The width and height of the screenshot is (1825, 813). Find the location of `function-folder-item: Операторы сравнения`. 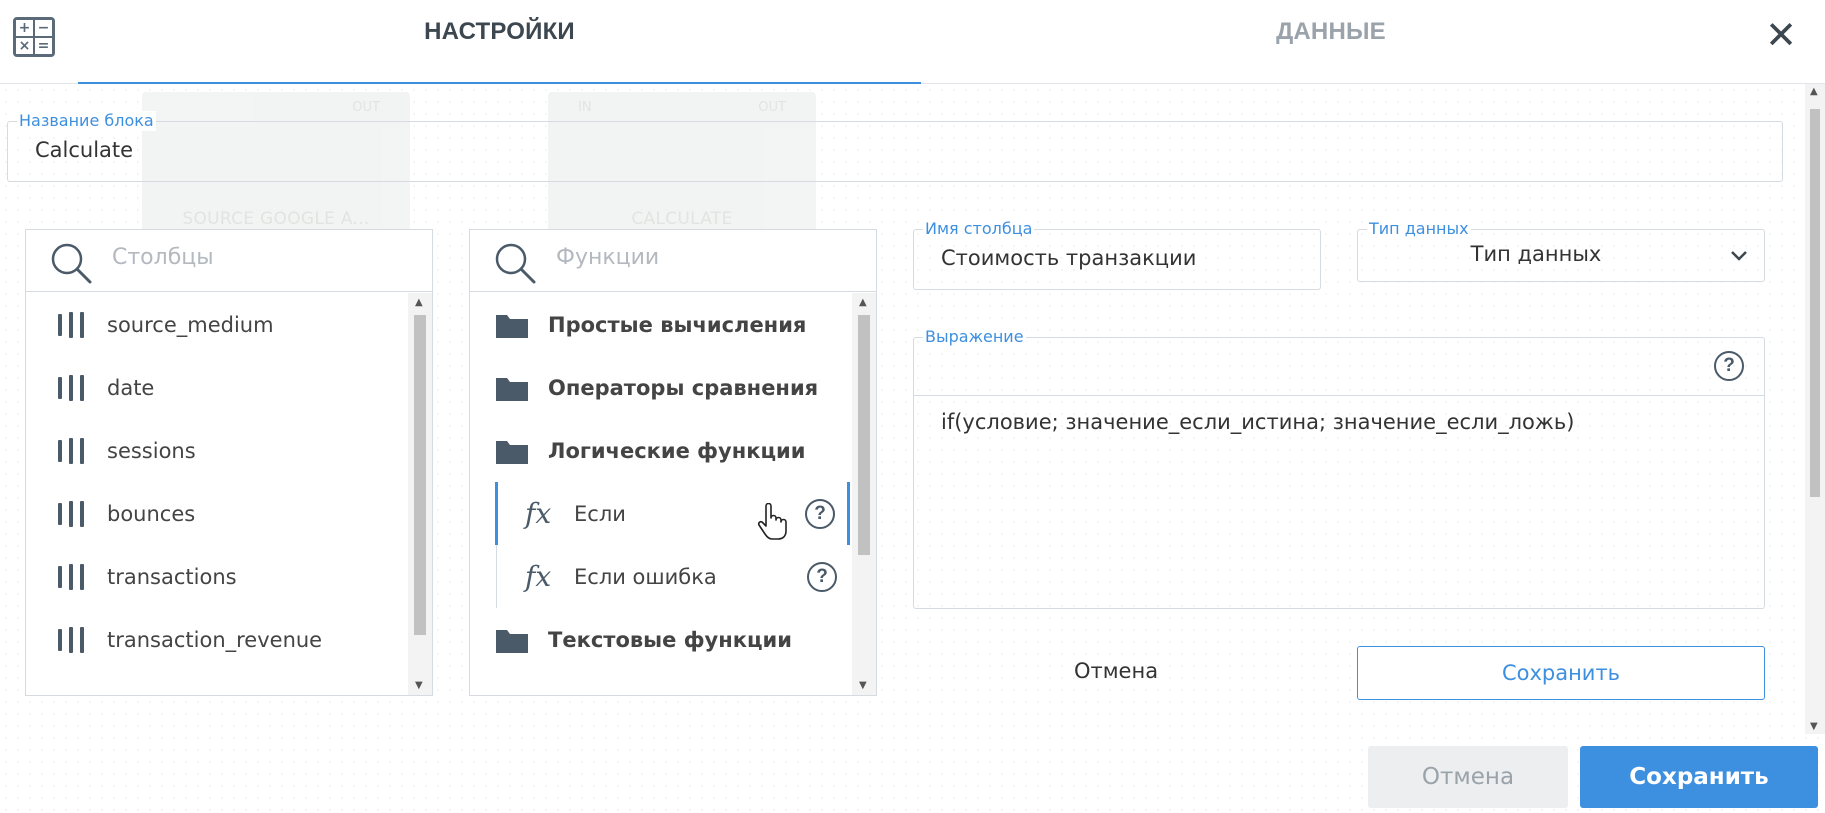

function-folder-item: Операторы сравнения is located at coordinates (661, 387).